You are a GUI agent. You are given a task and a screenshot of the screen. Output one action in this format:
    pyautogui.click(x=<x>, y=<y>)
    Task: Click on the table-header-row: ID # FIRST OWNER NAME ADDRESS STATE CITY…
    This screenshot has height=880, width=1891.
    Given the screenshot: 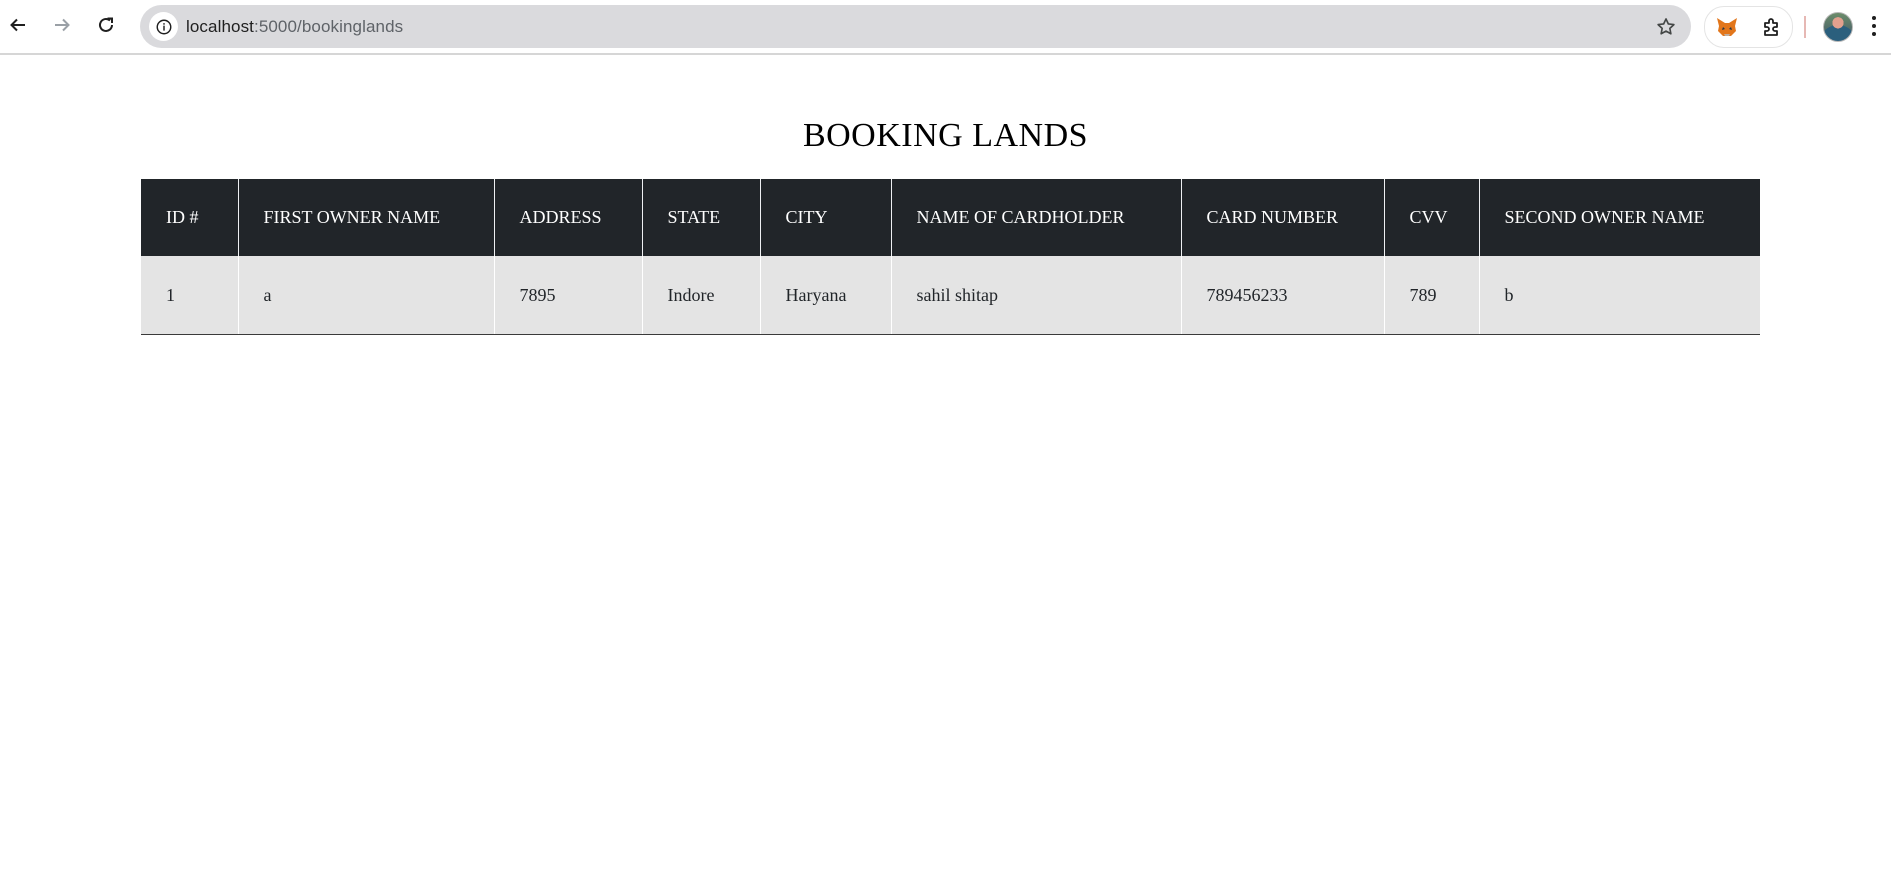 What is the action you would take?
    pyautogui.click(x=950, y=217)
    